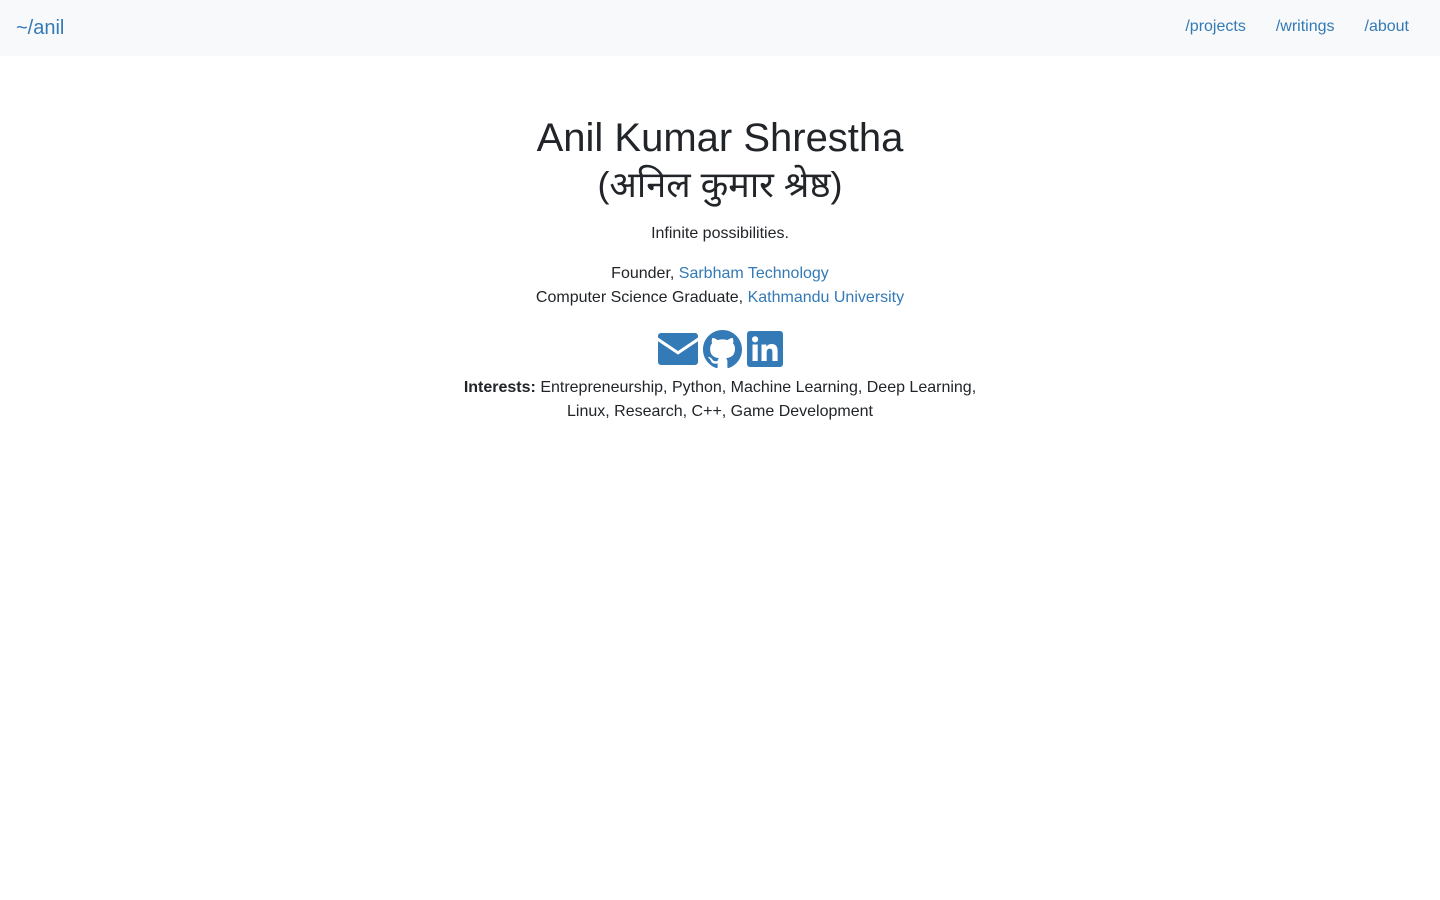 The height and width of the screenshot is (900, 1440). What do you see at coordinates (720, 28) in the screenshot?
I see `navbar: ~/anil /projects /writings /about` at bounding box center [720, 28].